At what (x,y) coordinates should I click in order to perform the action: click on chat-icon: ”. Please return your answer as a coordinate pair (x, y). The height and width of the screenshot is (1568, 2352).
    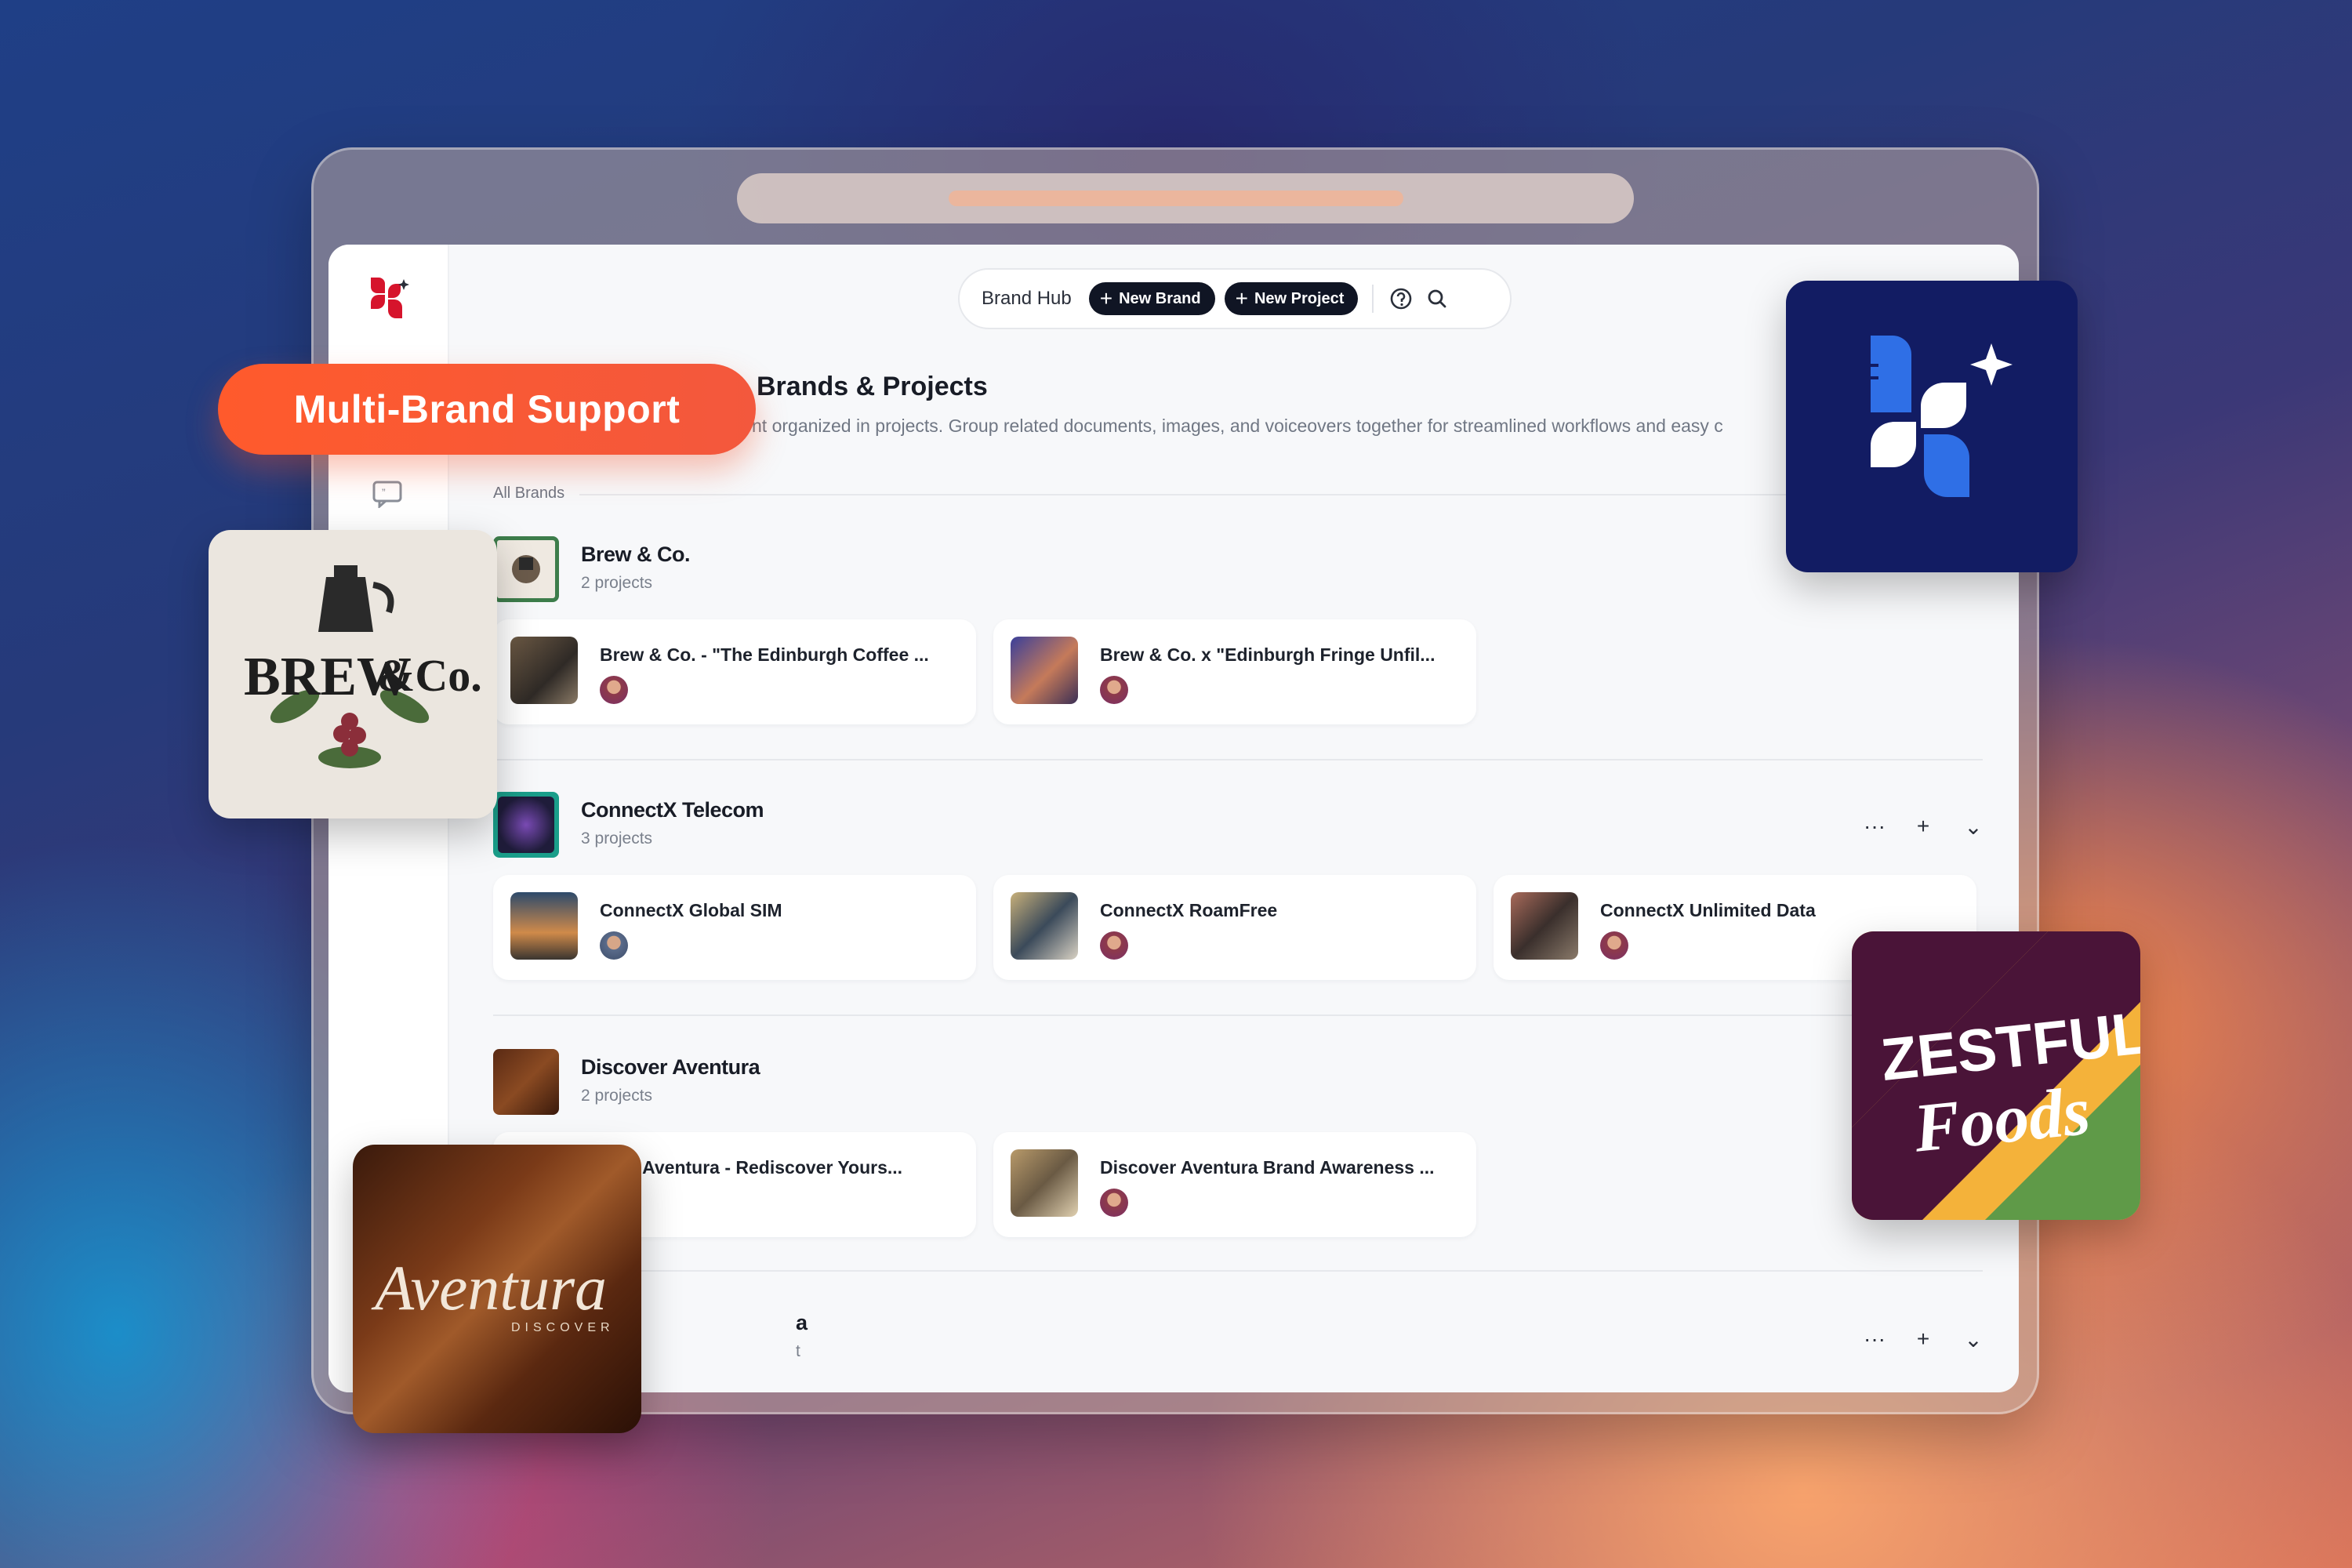
    Looking at the image, I should click on (387, 494).